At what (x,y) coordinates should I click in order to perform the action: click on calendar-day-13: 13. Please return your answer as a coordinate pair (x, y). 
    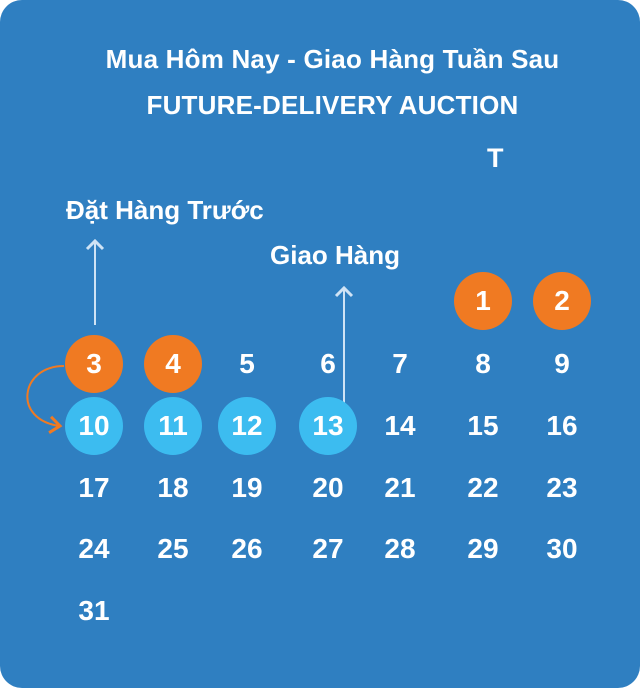
    Looking at the image, I should click on (328, 426).